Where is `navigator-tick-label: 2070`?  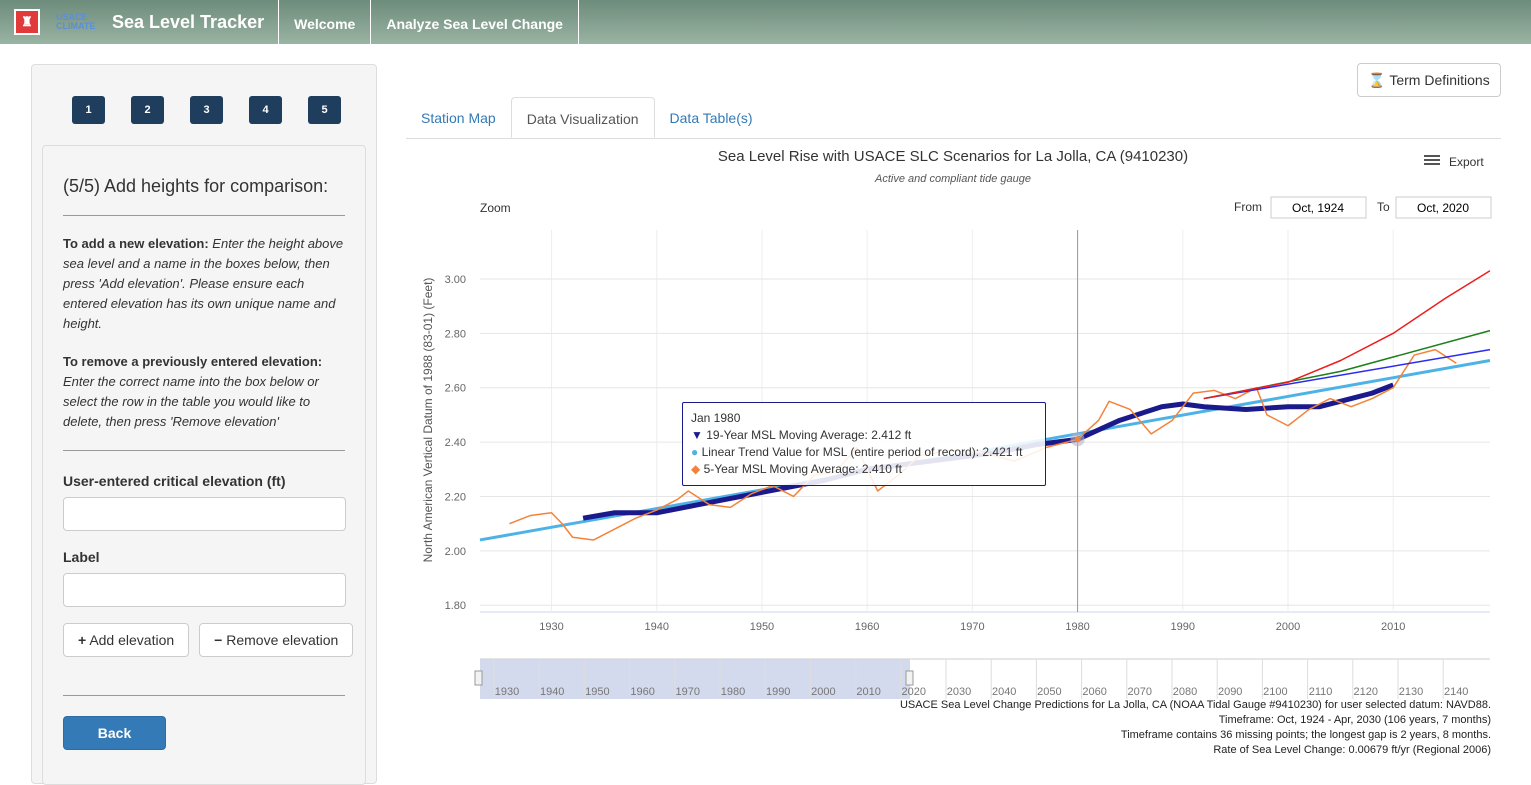
navigator-tick-label: 2070 is located at coordinates (1140, 692).